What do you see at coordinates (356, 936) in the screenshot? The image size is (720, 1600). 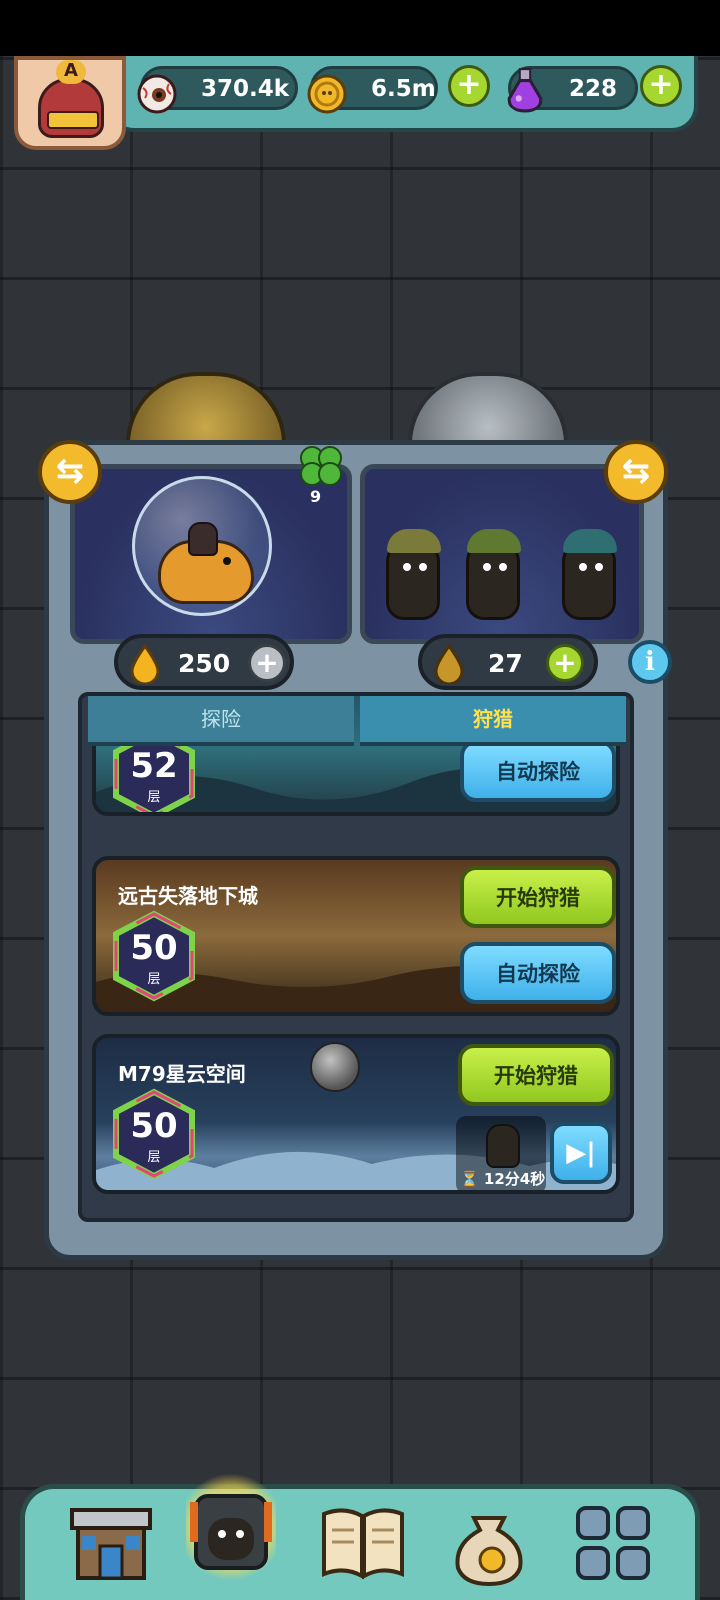 I see `level-card-dungeon: 远古失落地下城 50 层 开始狩猎 自动探险` at bounding box center [356, 936].